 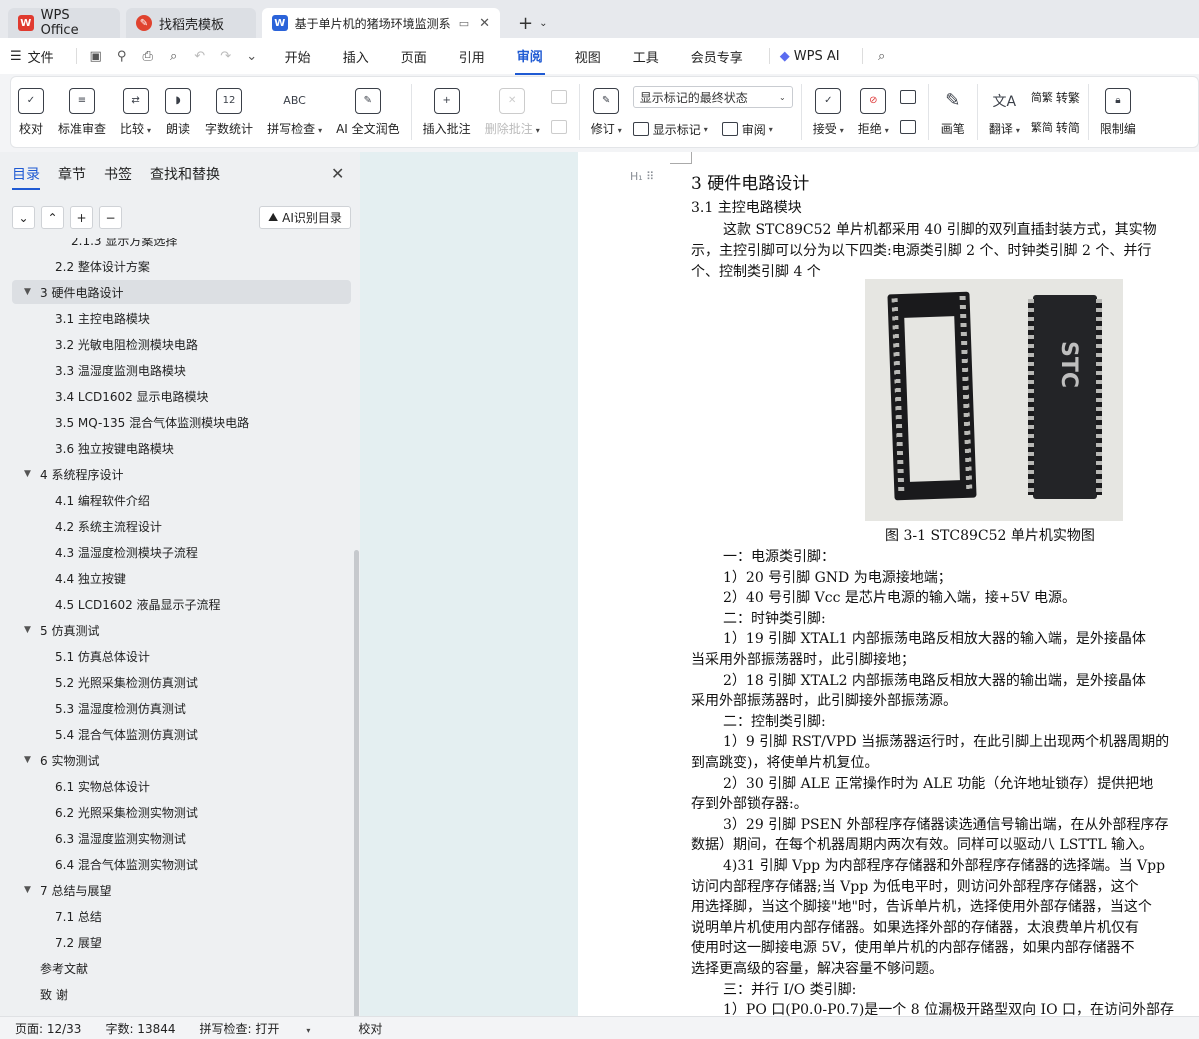 What do you see at coordinates (181, 760) in the screenshot?
I see `toc-item: ▼ 6 实物测试` at bounding box center [181, 760].